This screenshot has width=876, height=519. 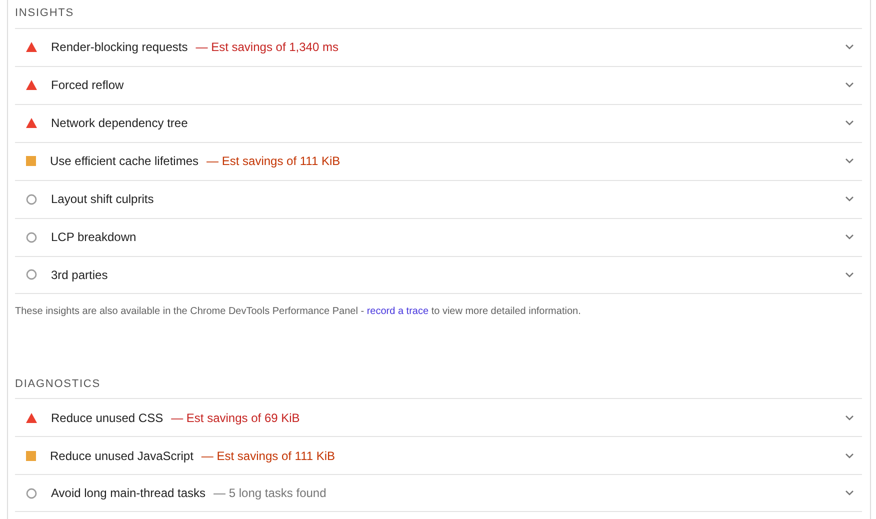 What do you see at coordinates (438, 85) in the screenshot?
I see `audit-row: Forced reflow` at bounding box center [438, 85].